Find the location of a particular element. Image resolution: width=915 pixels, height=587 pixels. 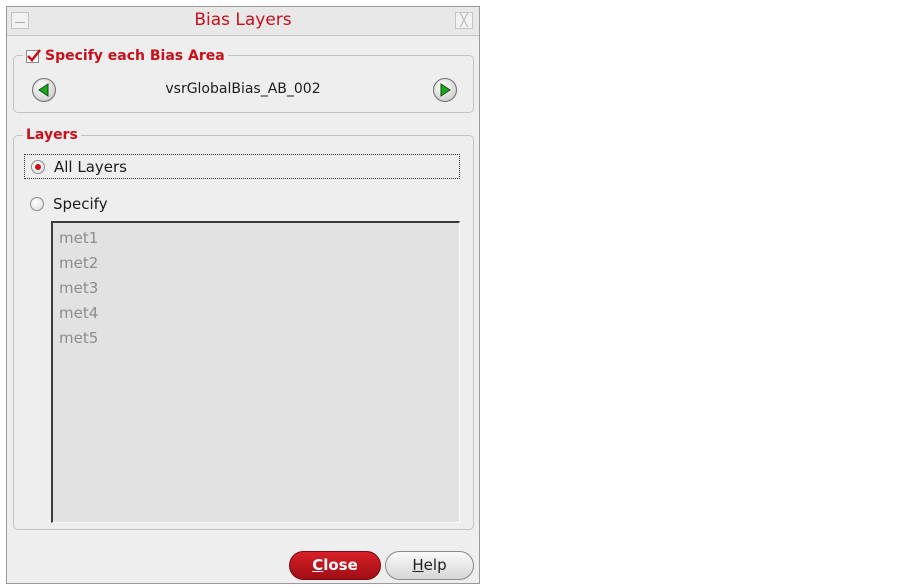

window-close-button: ╳ is located at coordinates (464, 20).